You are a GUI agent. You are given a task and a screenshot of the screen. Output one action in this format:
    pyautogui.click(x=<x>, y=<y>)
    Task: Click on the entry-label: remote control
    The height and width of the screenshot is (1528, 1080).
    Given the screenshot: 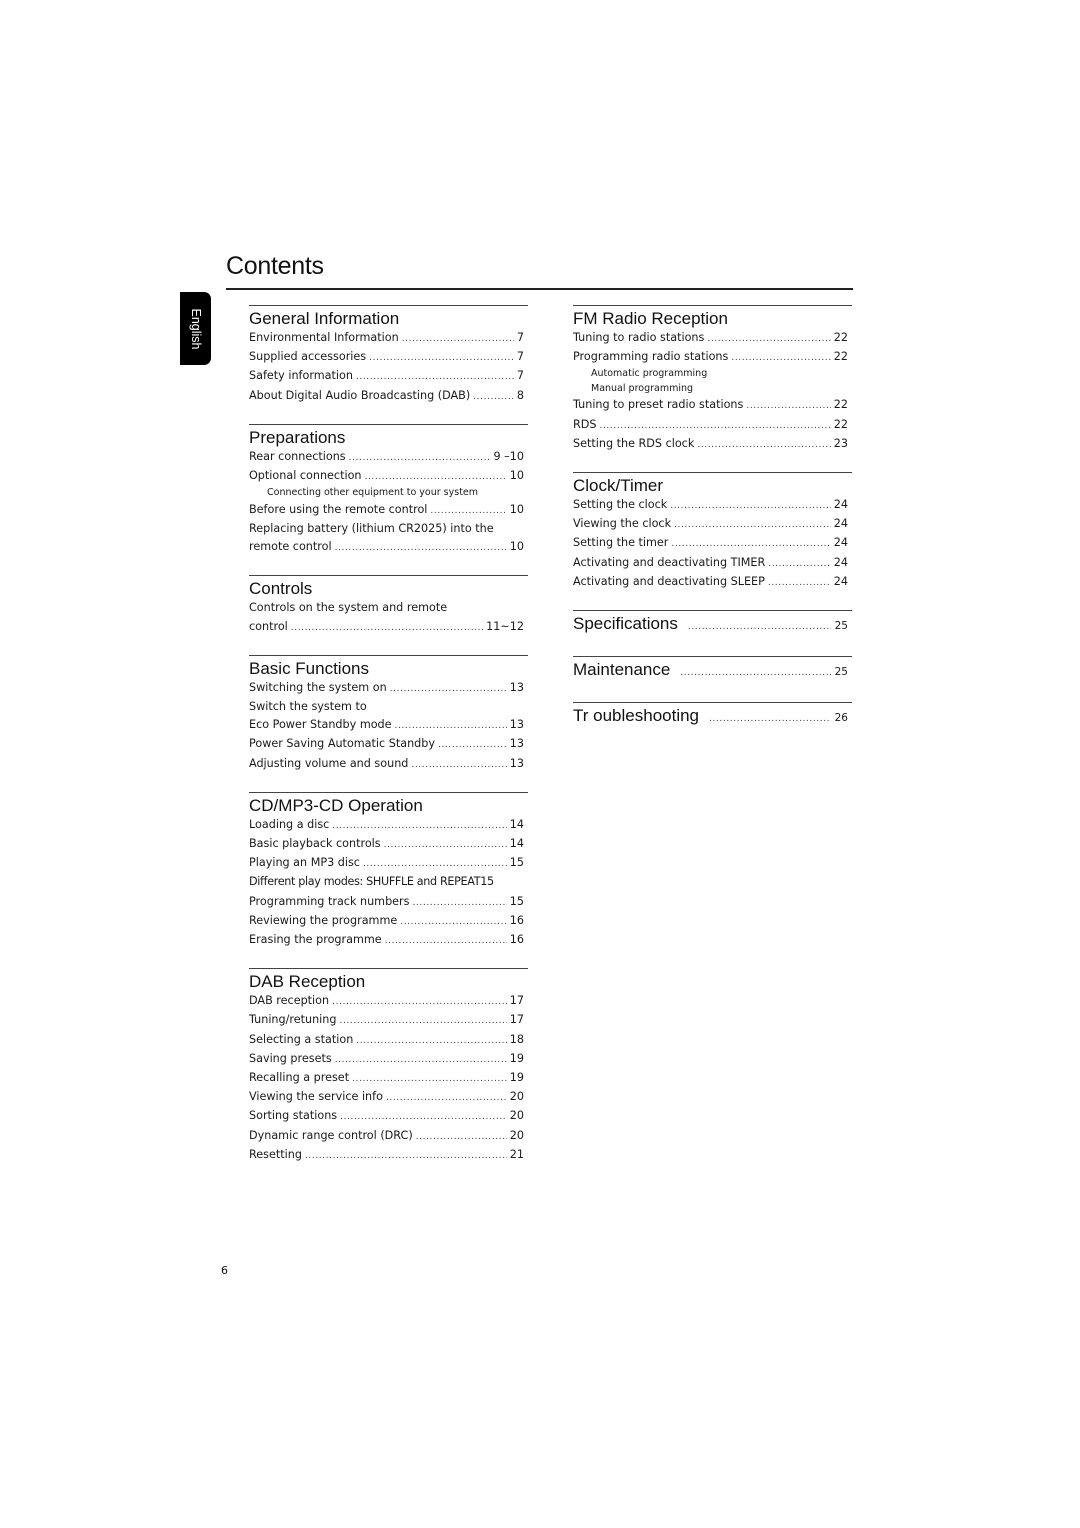 What is the action you would take?
    pyautogui.click(x=290, y=547)
    